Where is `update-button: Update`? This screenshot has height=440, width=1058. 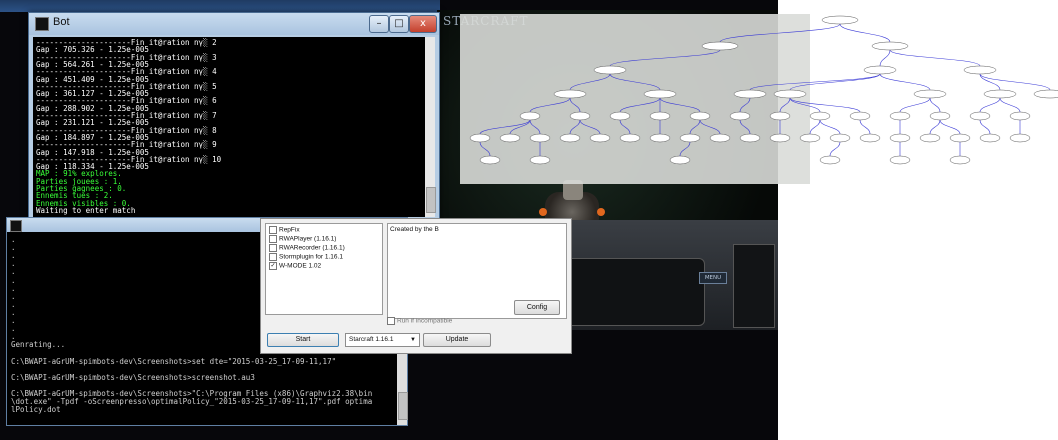
update-button: Update is located at coordinates (457, 340).